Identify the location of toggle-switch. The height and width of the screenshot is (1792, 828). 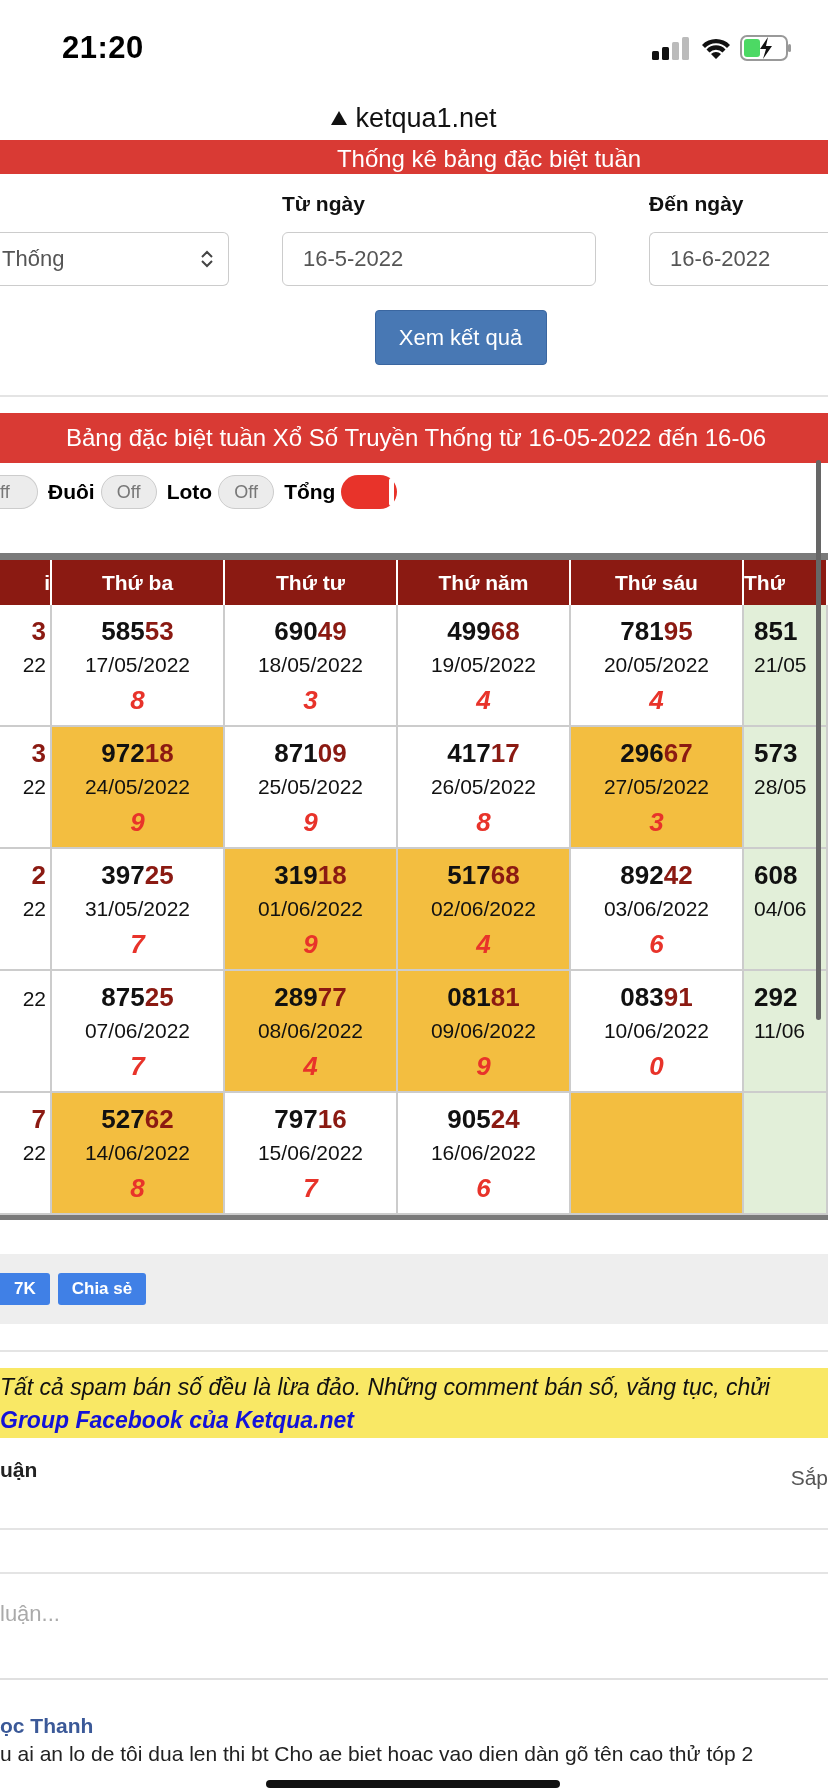
(369, 492).